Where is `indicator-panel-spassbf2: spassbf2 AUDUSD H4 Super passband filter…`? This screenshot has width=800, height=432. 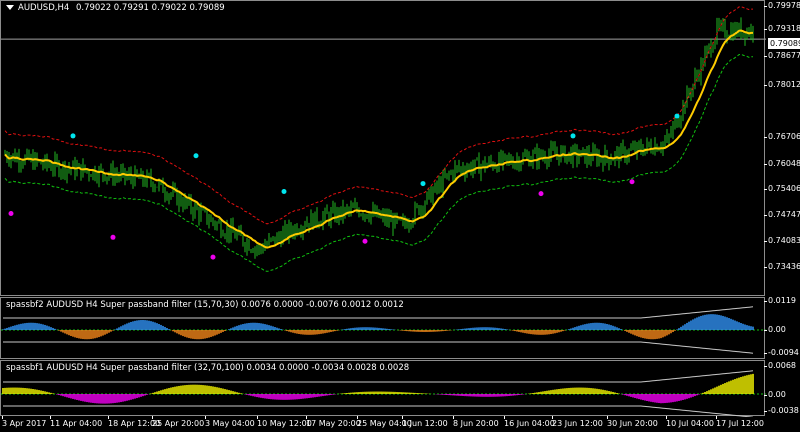 indicator-panel-spassbf2: spassbf2 AUDUSD H4 Super passband filter… is located at coordinates (383, 328).